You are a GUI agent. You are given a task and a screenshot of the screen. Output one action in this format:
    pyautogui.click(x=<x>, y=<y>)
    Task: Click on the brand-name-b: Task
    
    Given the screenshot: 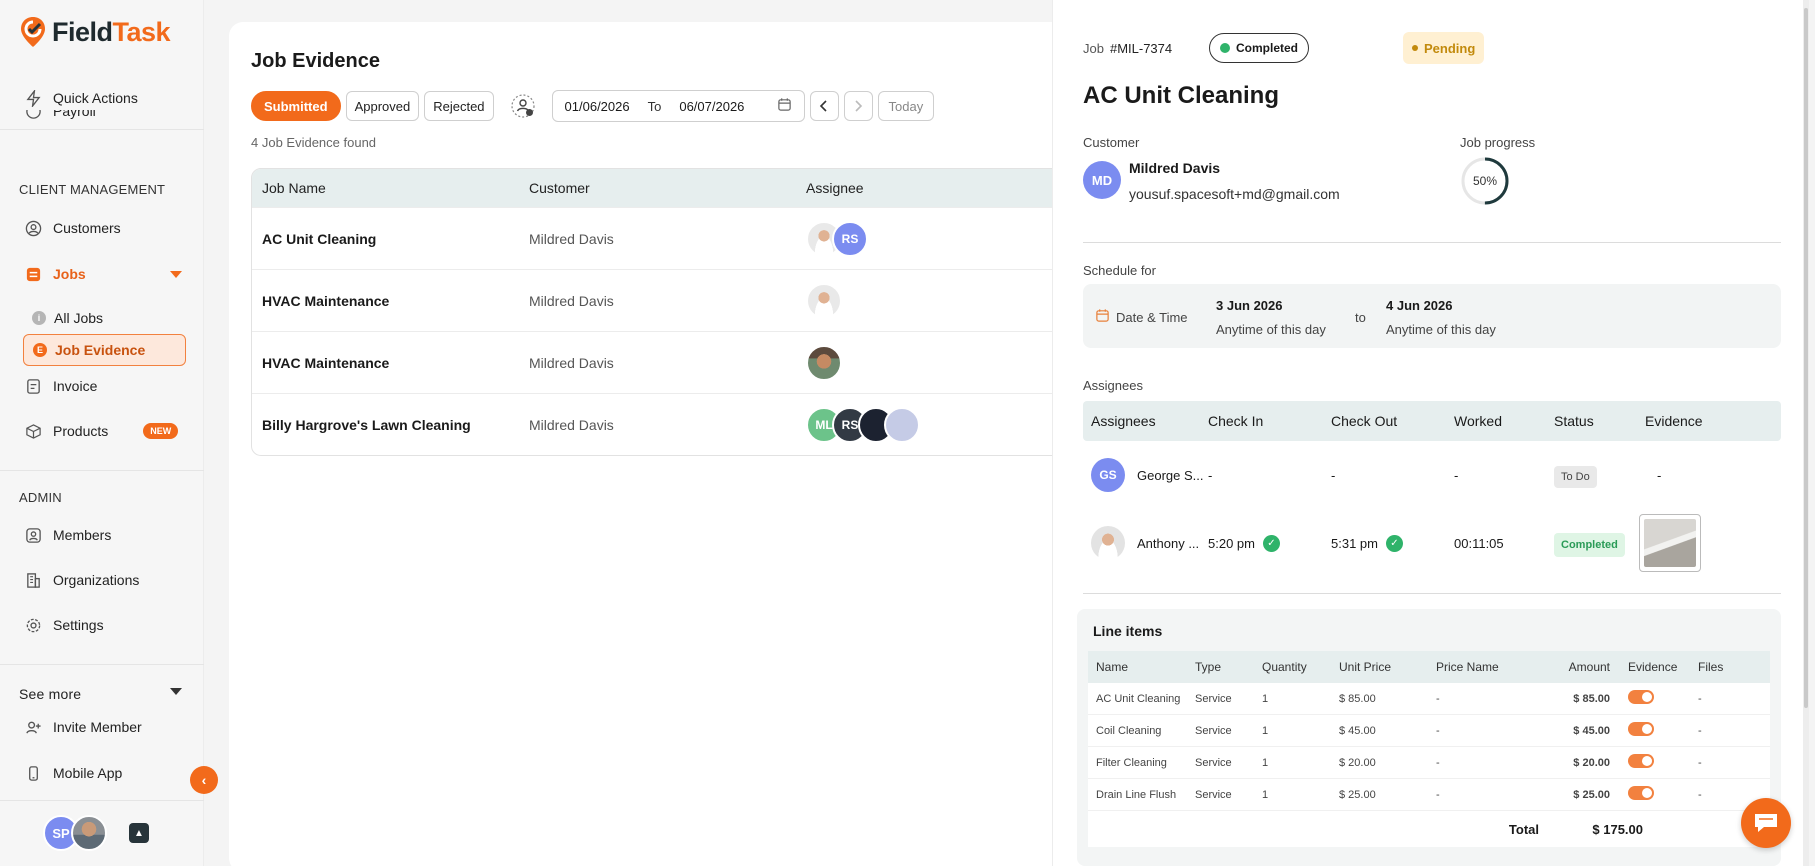 What is the action you would take?
    pyautogui.click(x=141, y=31)
    